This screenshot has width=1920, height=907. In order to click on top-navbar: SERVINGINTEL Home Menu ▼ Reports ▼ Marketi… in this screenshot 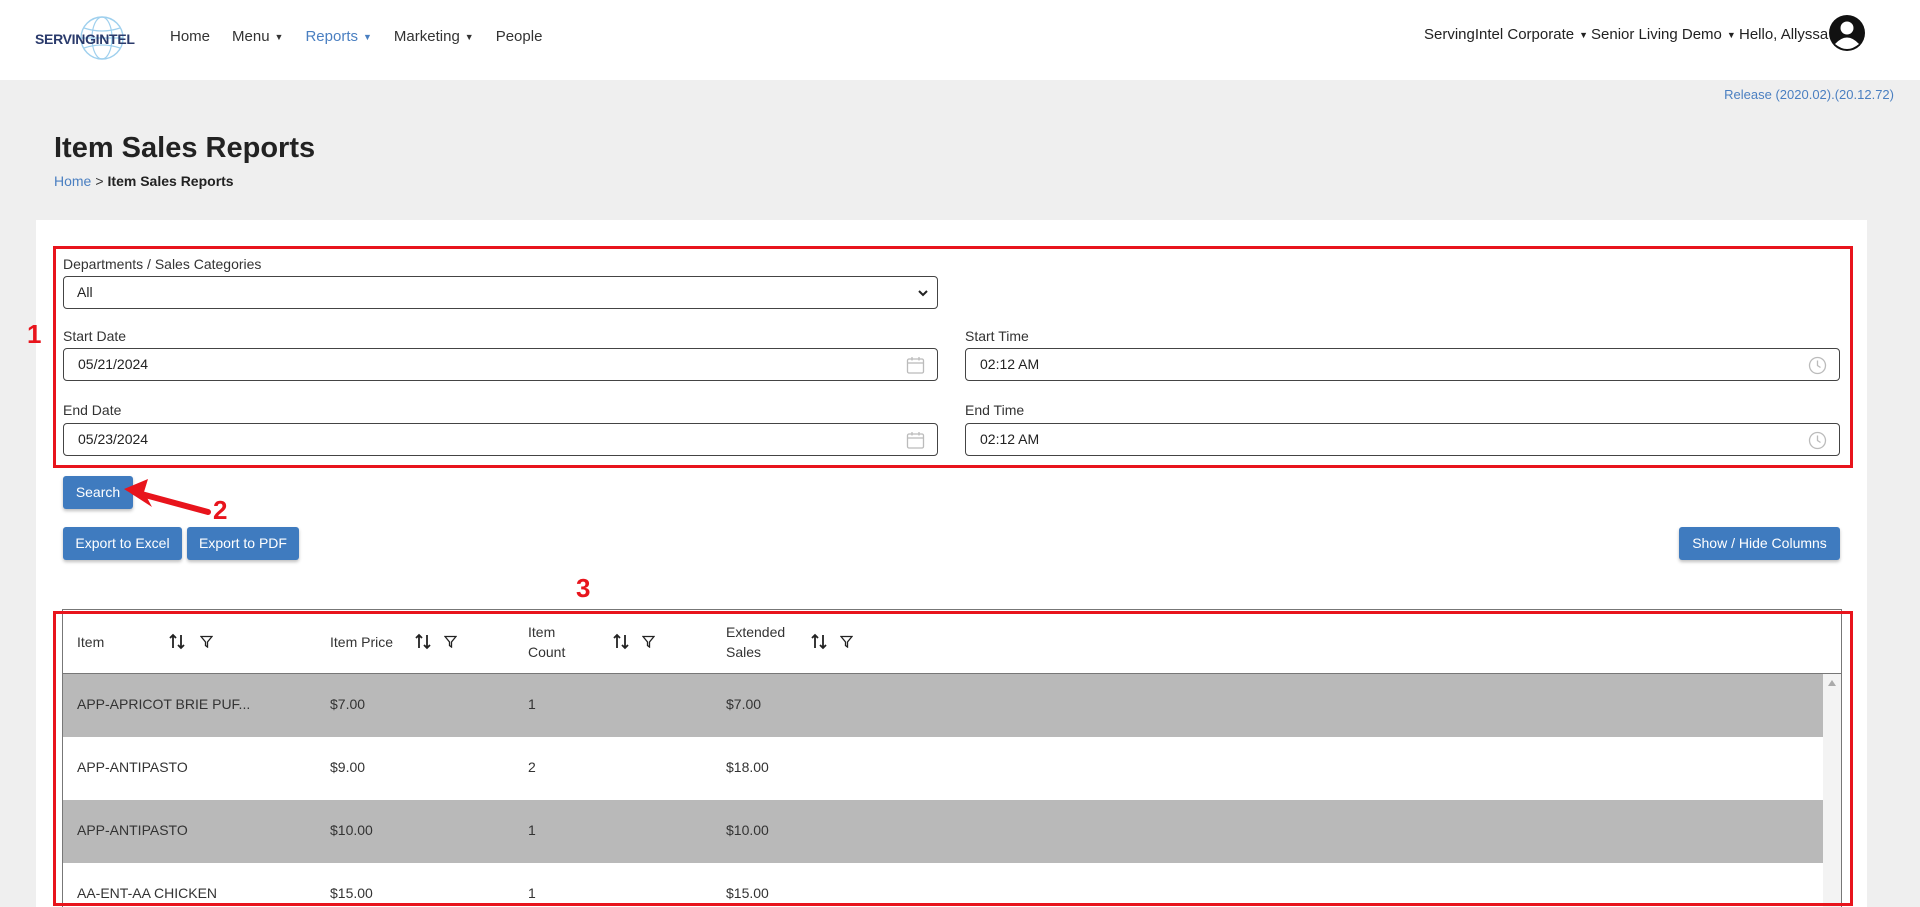, I will do `click(960, 40)`.